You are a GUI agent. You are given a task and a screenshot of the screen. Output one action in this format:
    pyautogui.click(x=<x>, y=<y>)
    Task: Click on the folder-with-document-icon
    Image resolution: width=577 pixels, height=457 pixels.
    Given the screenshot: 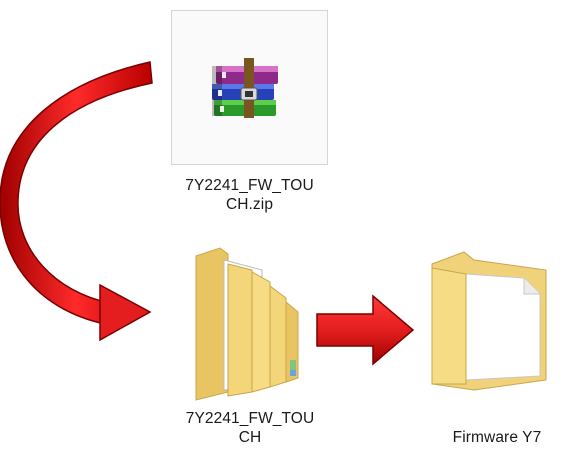 What is the action you would take?
    pyautogui.click(x=491, y=319)
    